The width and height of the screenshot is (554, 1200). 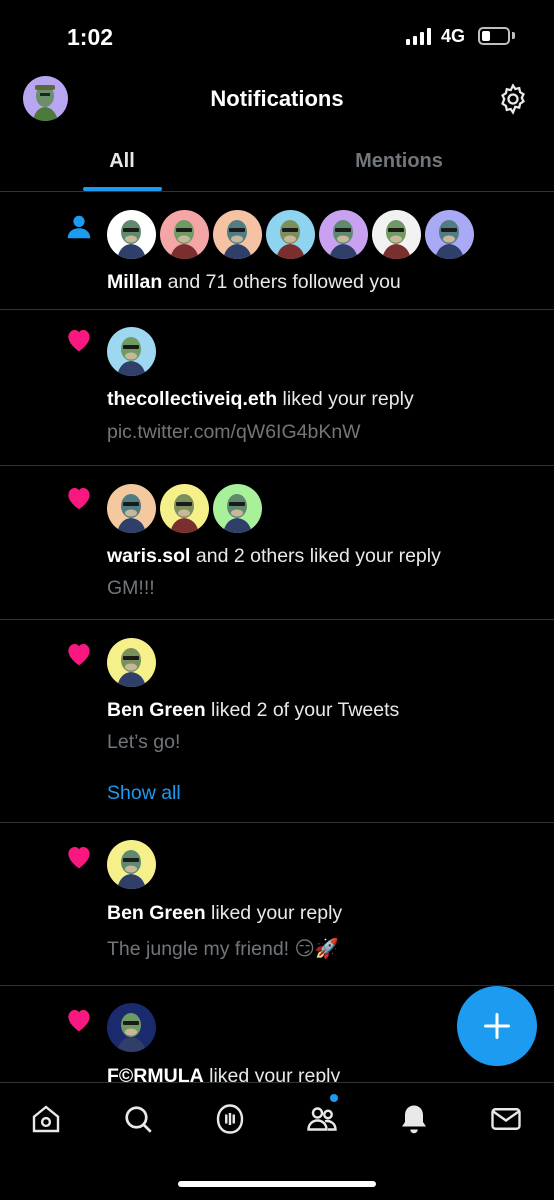 I want to click on tab-all: All, so click(x=122, y=165).